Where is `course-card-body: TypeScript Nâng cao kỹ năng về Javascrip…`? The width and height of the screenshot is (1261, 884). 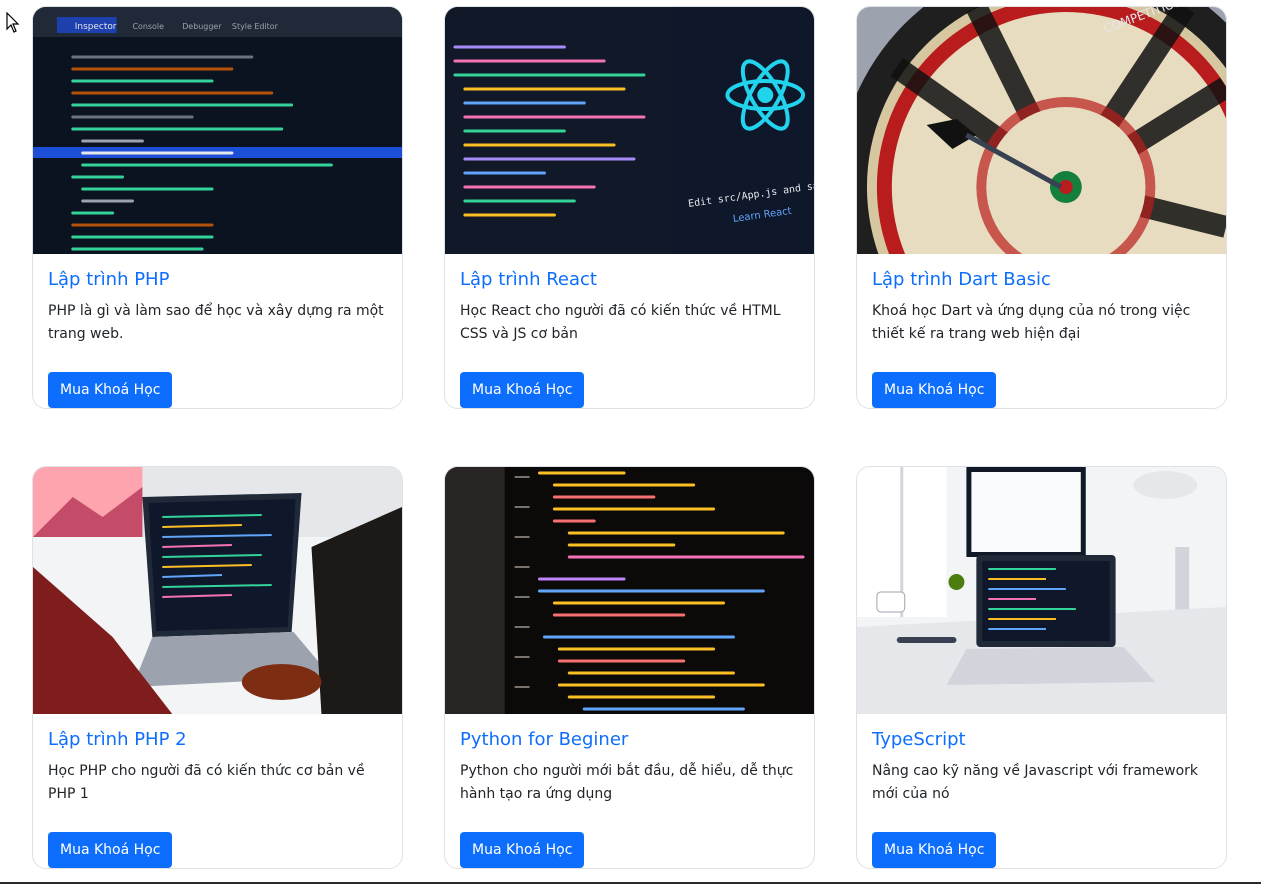
course-card-body: TypeScript Nâng cao kỹ năng về Javascrip… is located at coordinates (1041, 798).